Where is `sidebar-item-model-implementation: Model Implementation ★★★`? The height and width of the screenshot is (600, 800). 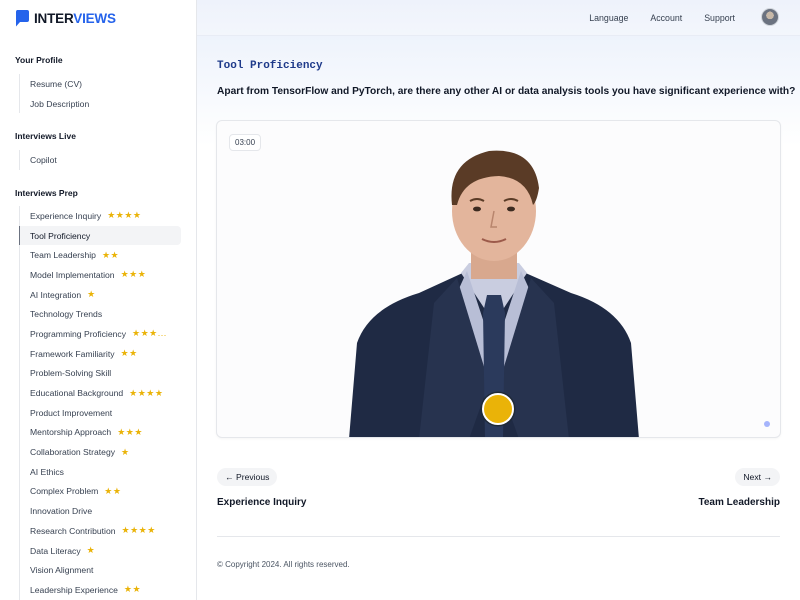 sidebar-item-model-implementation: Model Implementation ★★★ is located at coordinates (101, 275).